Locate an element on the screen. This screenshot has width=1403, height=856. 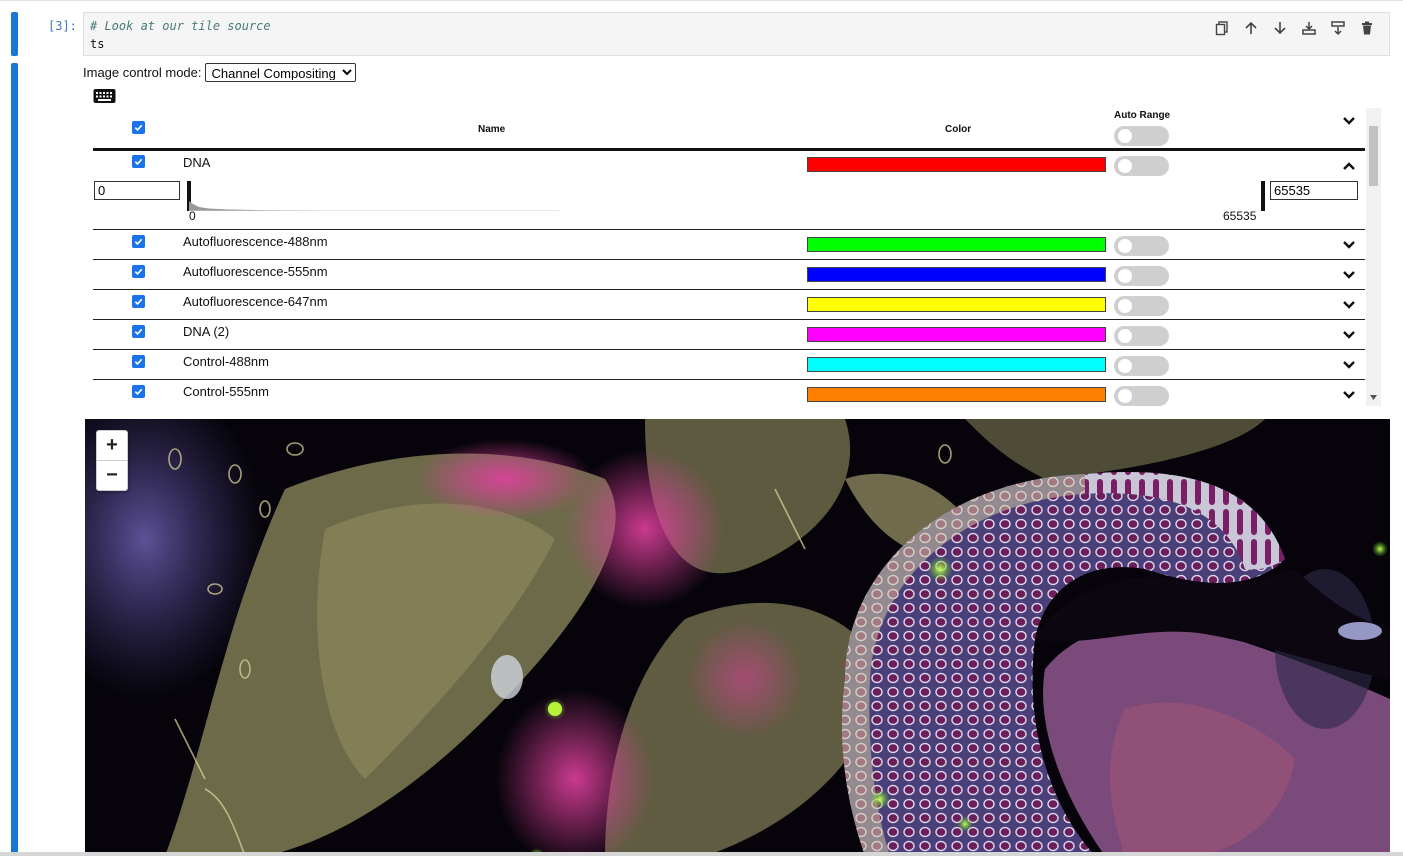
channel-table-header: Name Color Auto Range is located at coordinates (729, 129).